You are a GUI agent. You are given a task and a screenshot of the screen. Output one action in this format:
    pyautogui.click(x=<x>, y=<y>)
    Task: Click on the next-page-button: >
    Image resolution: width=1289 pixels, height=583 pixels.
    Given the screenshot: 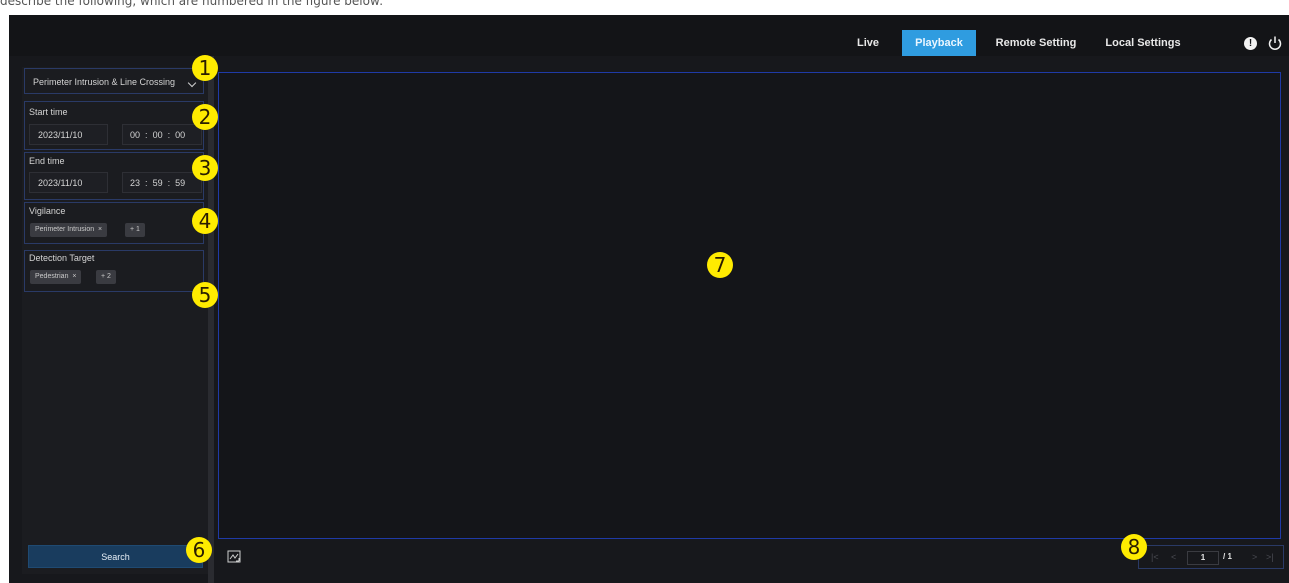 What is the action you would take?
    pyautogui.click(x=1254, y=557)
    